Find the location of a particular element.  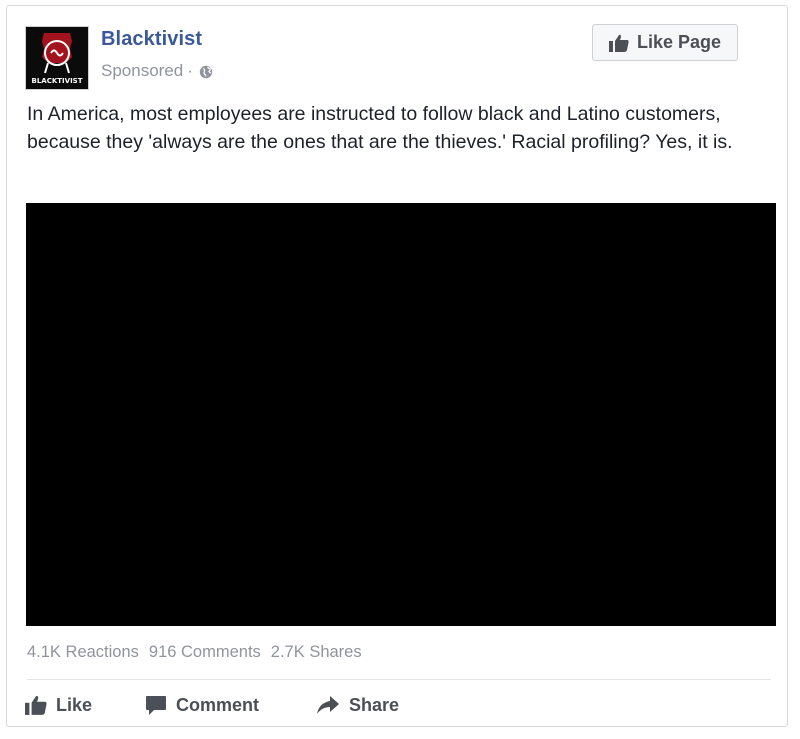

share-label: Share is located at coordinates (374, 704).